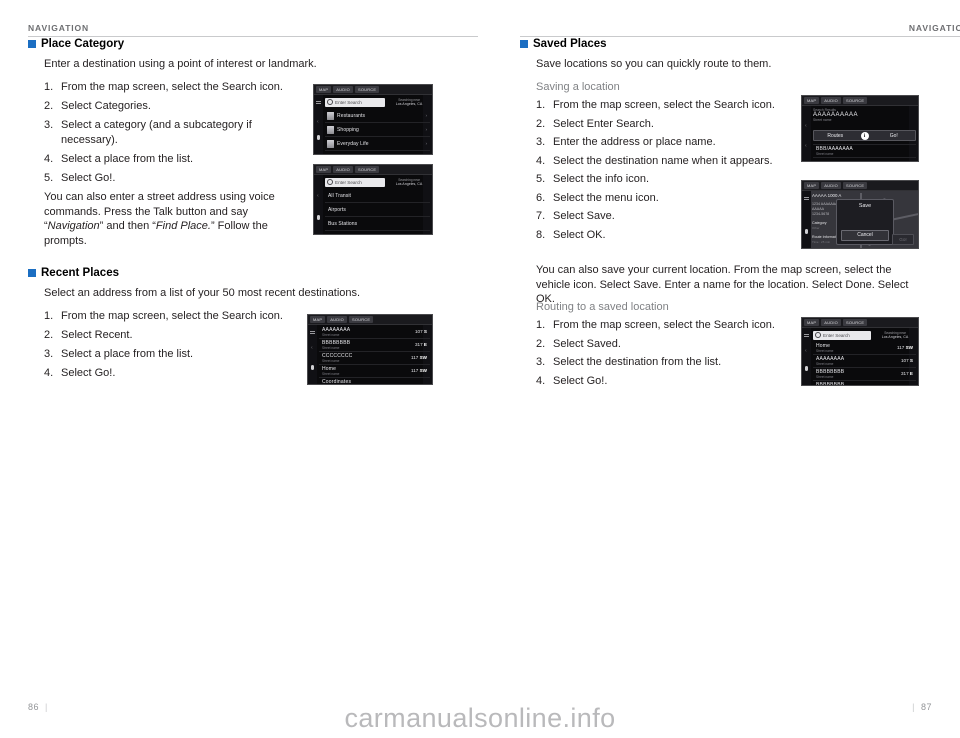  Describe the element at coordinates (818, 335) in the screenshot. I see `search-icon` at that location.